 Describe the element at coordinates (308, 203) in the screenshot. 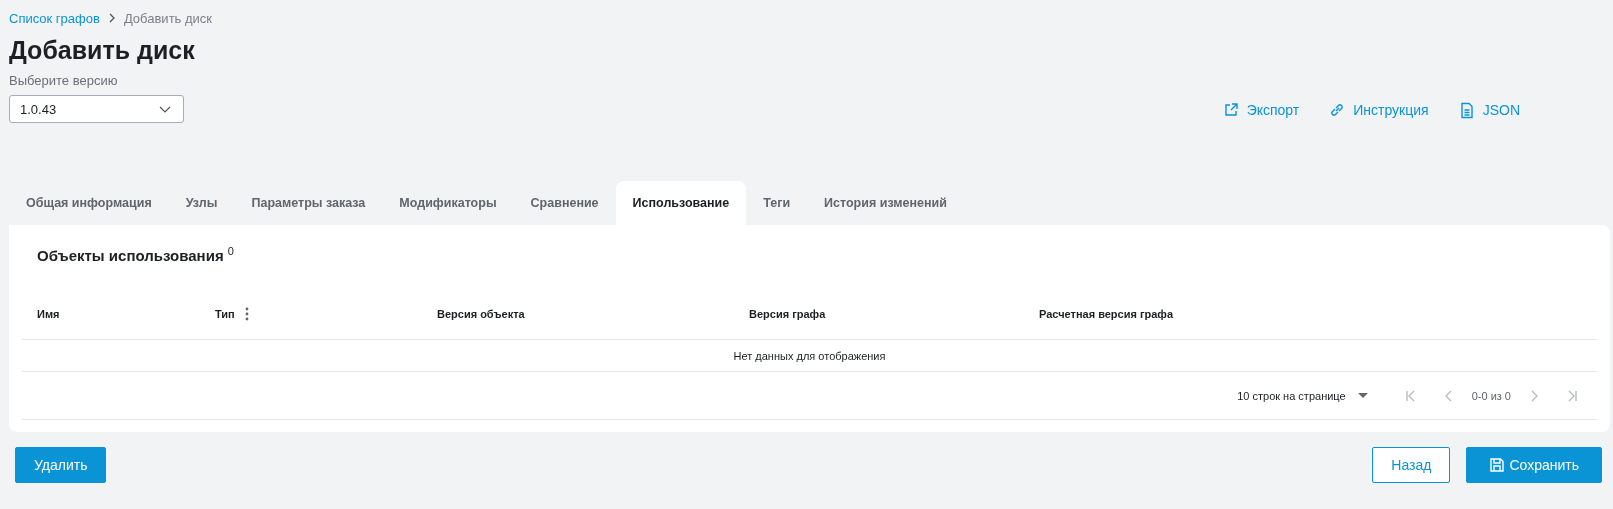

I see `tab: Параметры заказа` at that location.